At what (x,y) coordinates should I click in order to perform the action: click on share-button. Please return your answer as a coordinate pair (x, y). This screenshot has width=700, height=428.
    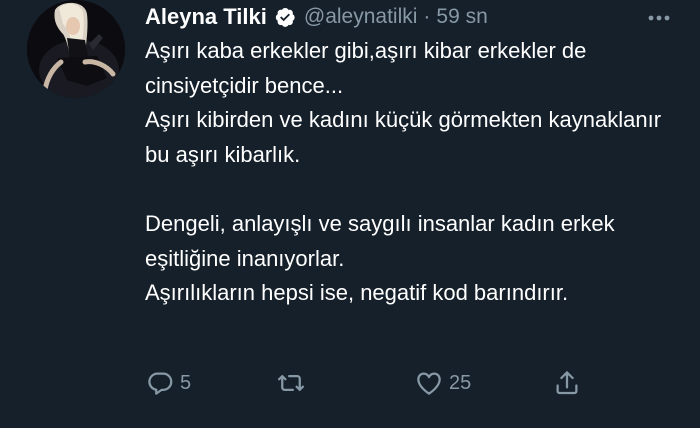
    Looking at the image, I should click on (567, 383).